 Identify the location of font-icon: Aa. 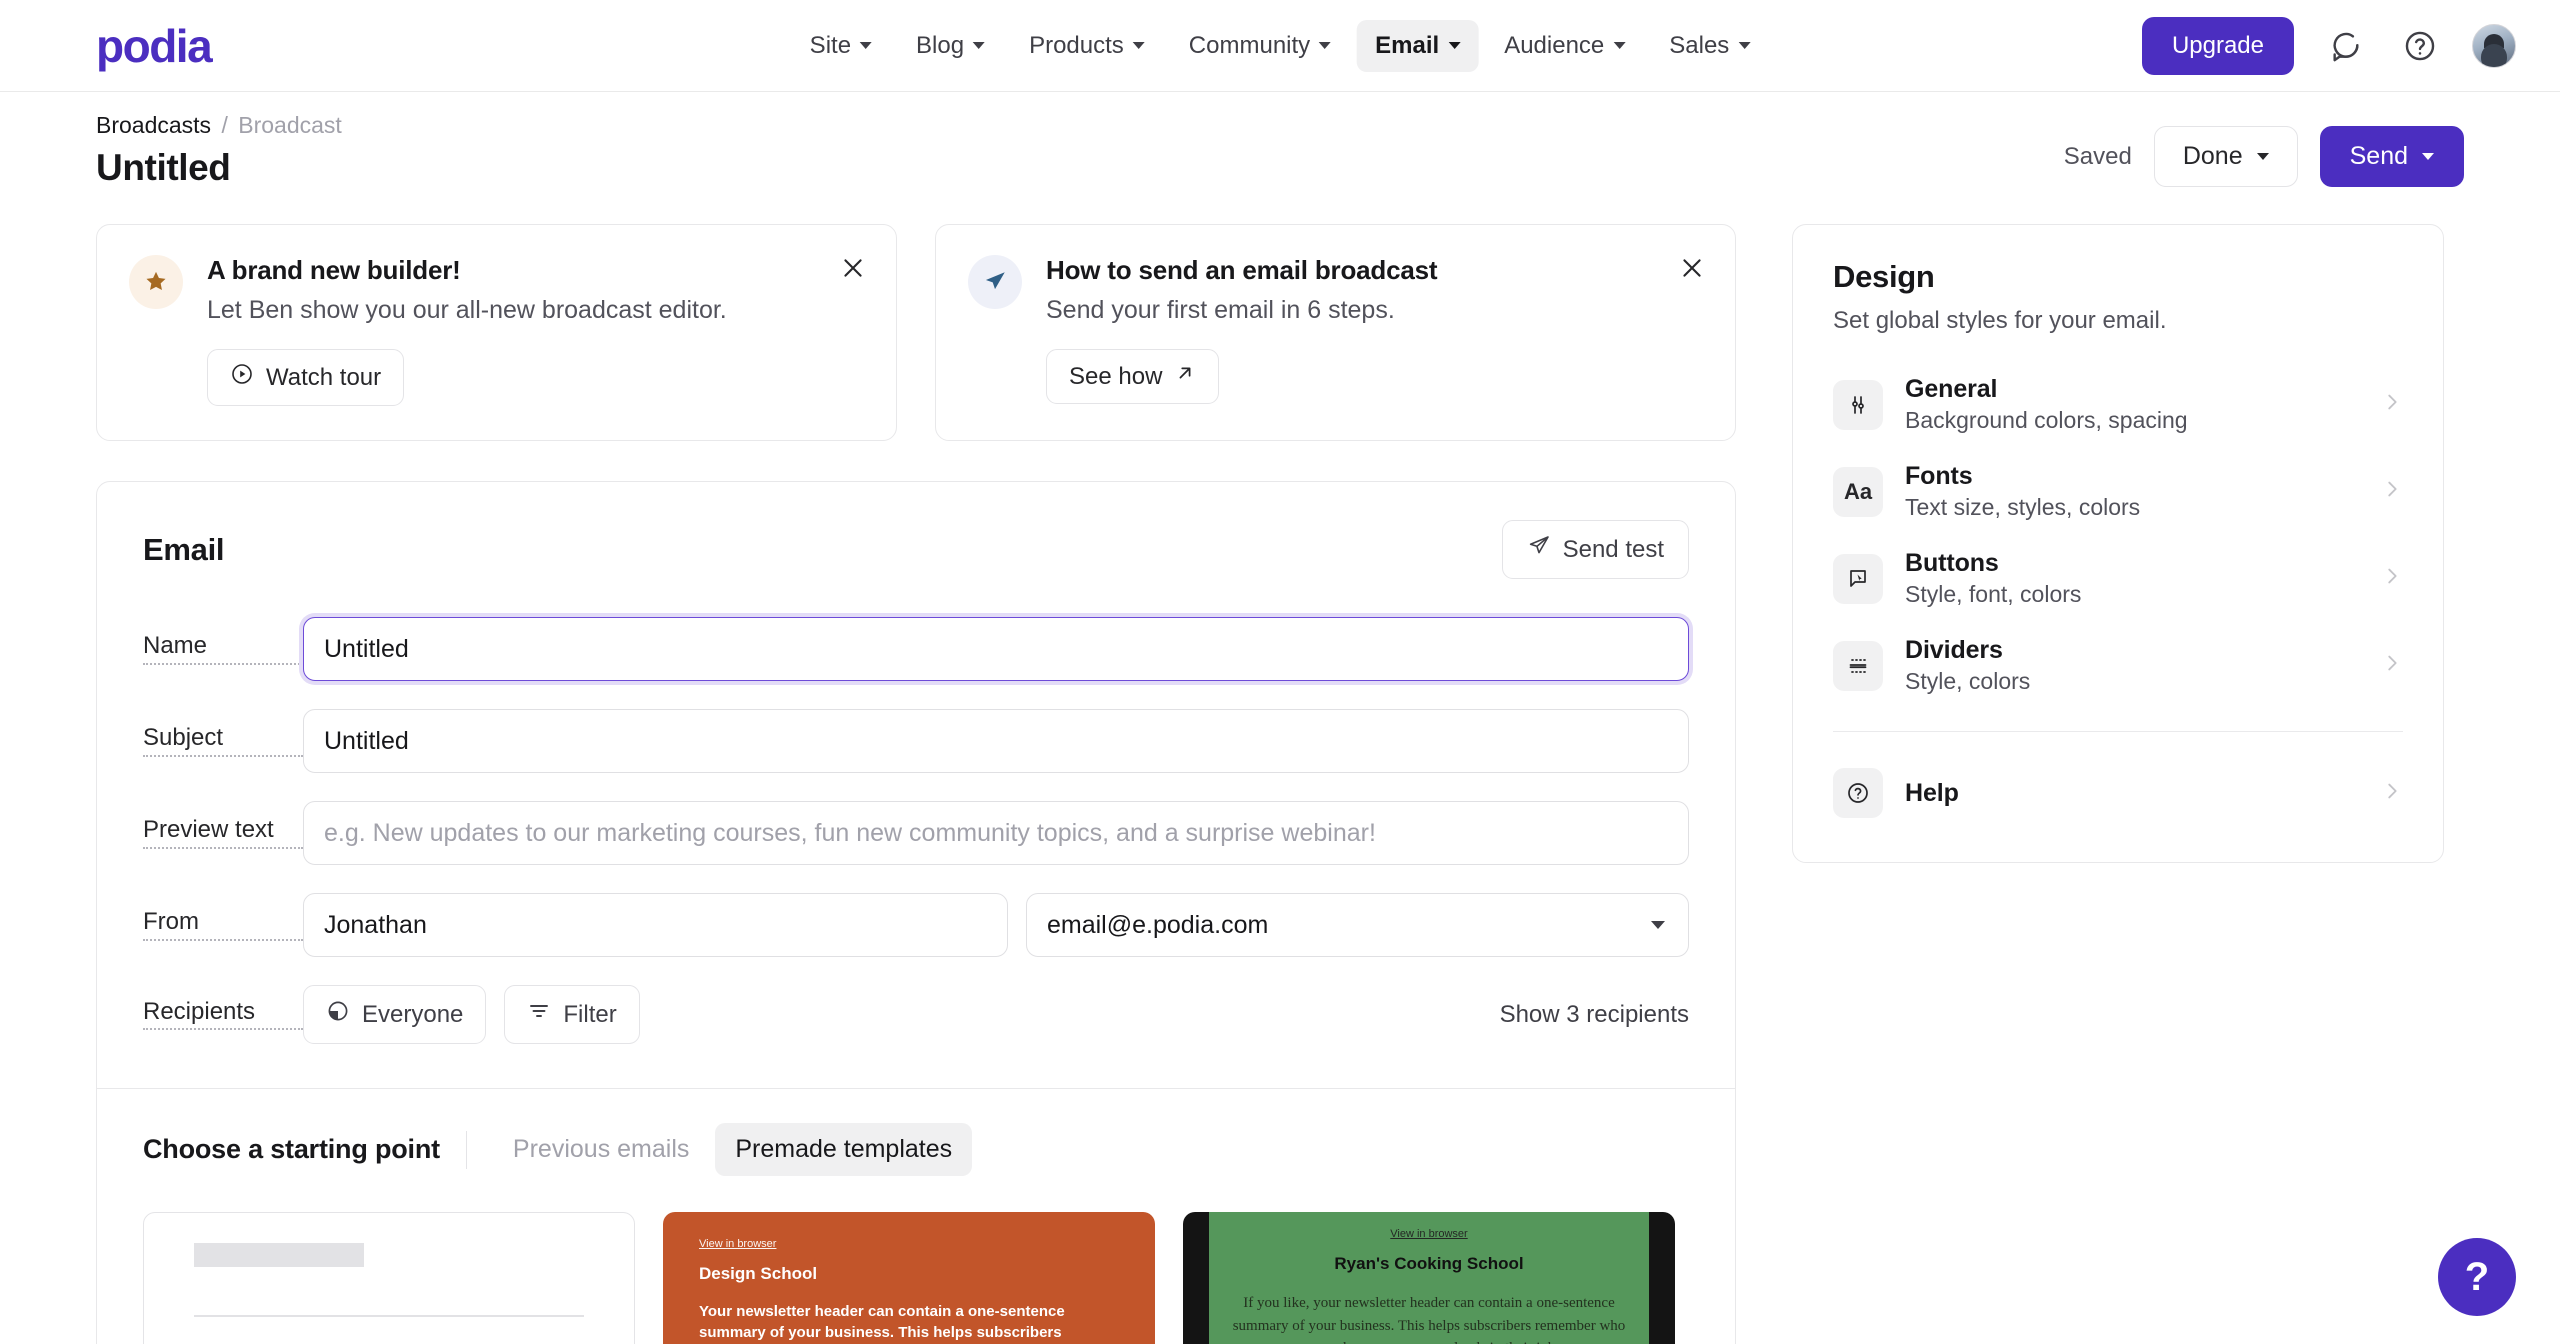
(1858, 491).